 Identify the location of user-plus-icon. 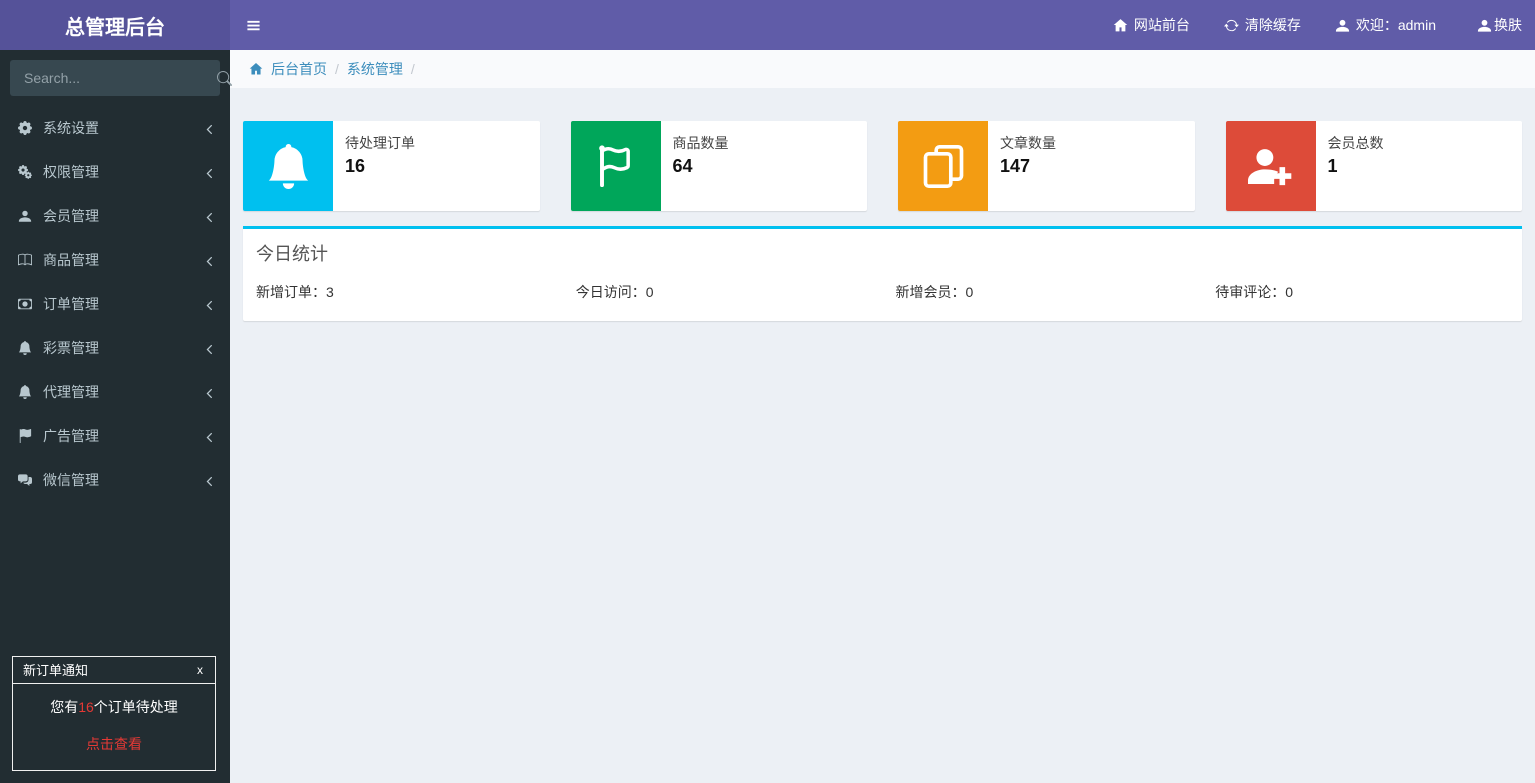
(1270, 166).